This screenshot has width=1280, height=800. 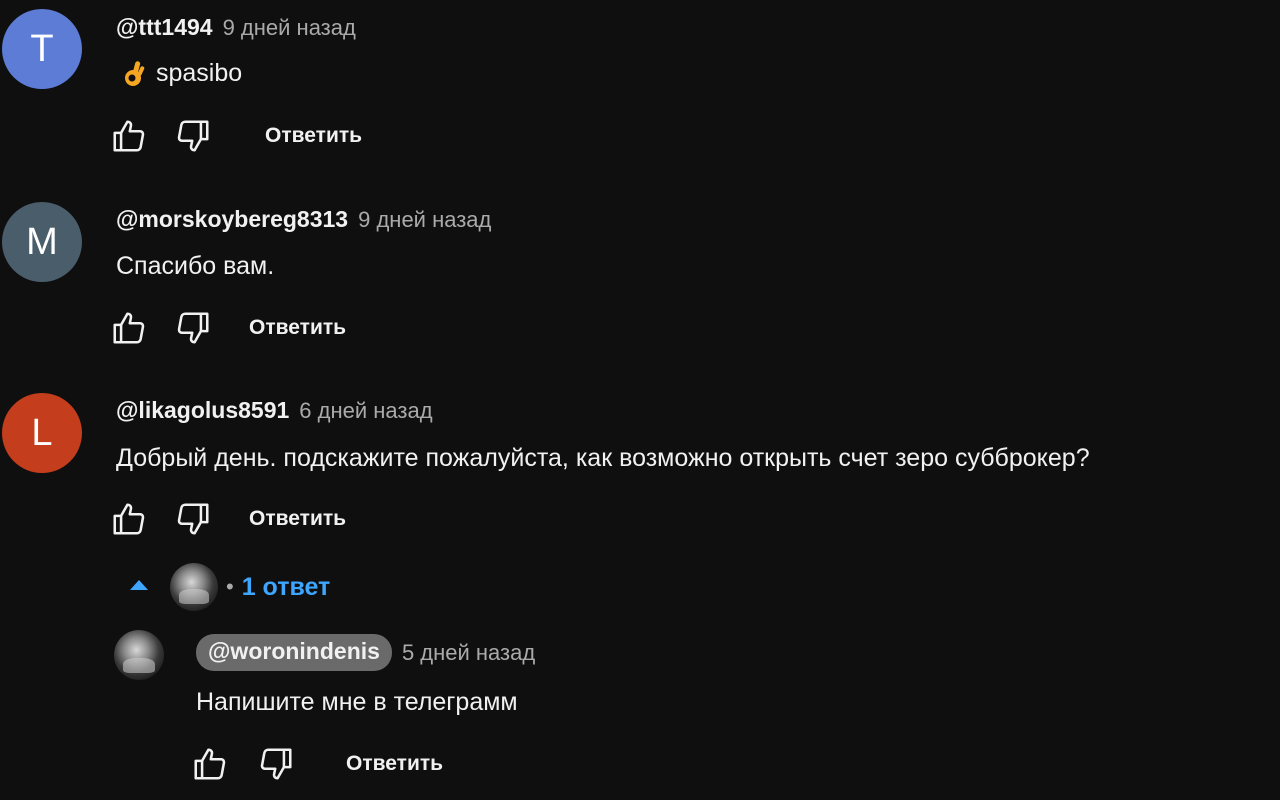 I want to click on comment-header: @ttt1494 9 дней назад, so click(x=236, y=27).